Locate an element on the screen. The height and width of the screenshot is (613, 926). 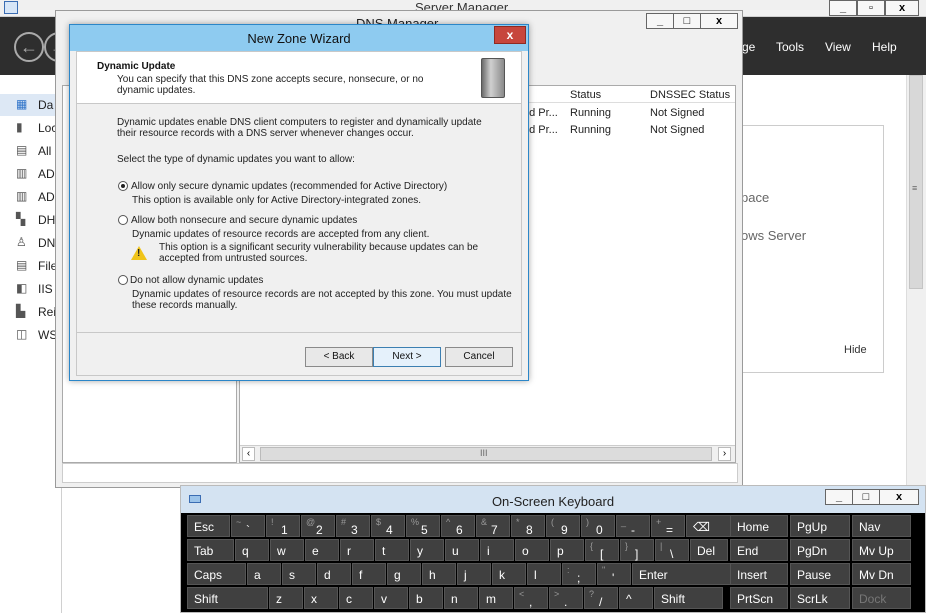
osk-key: Tab is located at coordinates (210, 550).